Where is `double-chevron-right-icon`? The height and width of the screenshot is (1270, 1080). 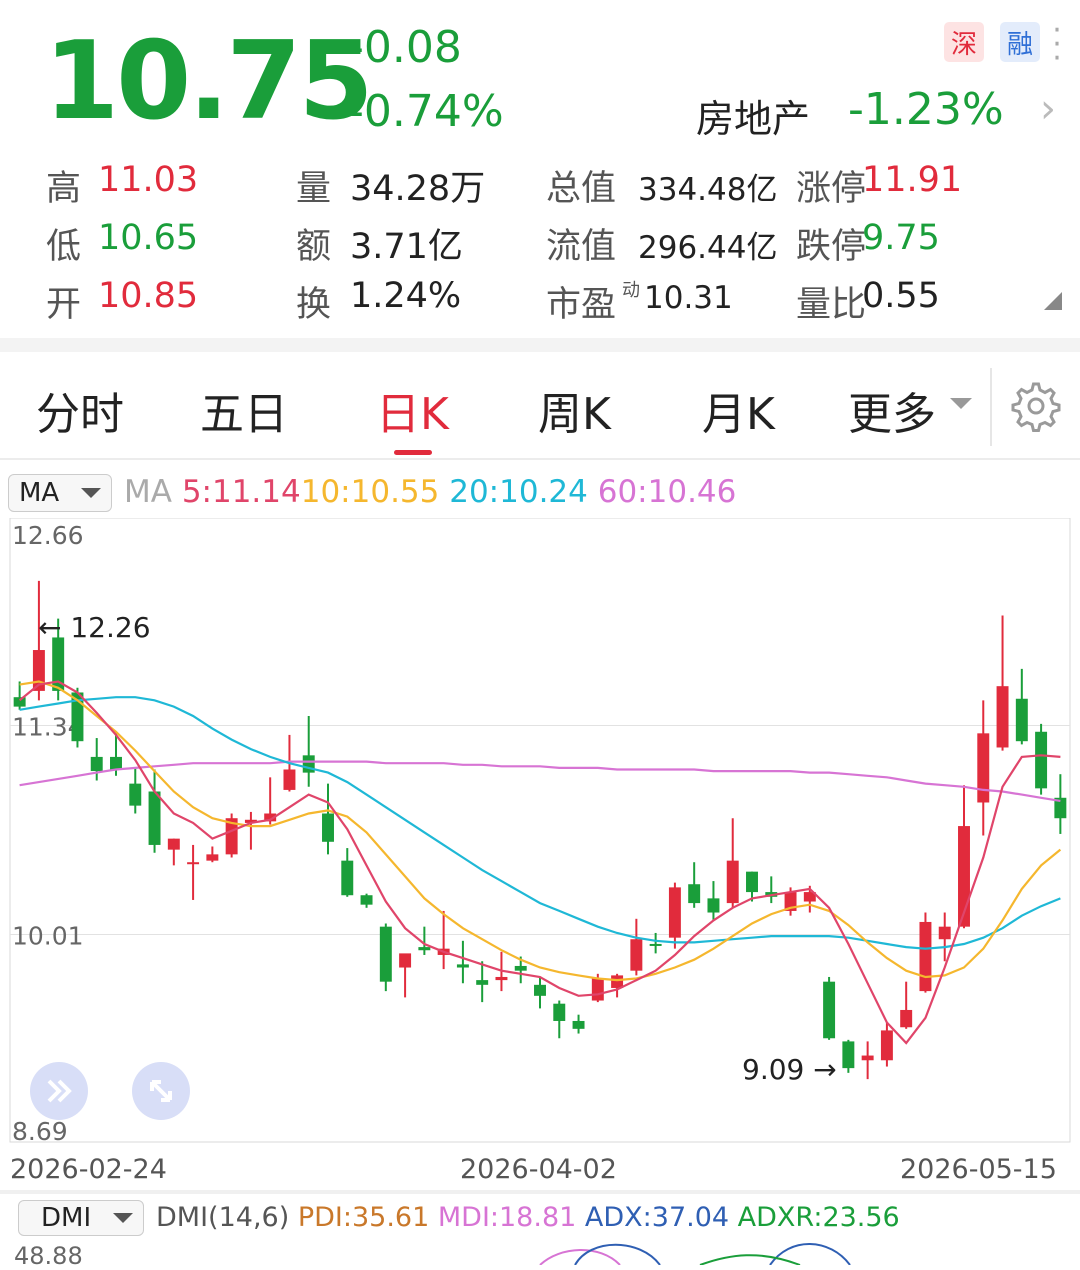
double-chevron-right-icon is located at coordinates (59, 1091).